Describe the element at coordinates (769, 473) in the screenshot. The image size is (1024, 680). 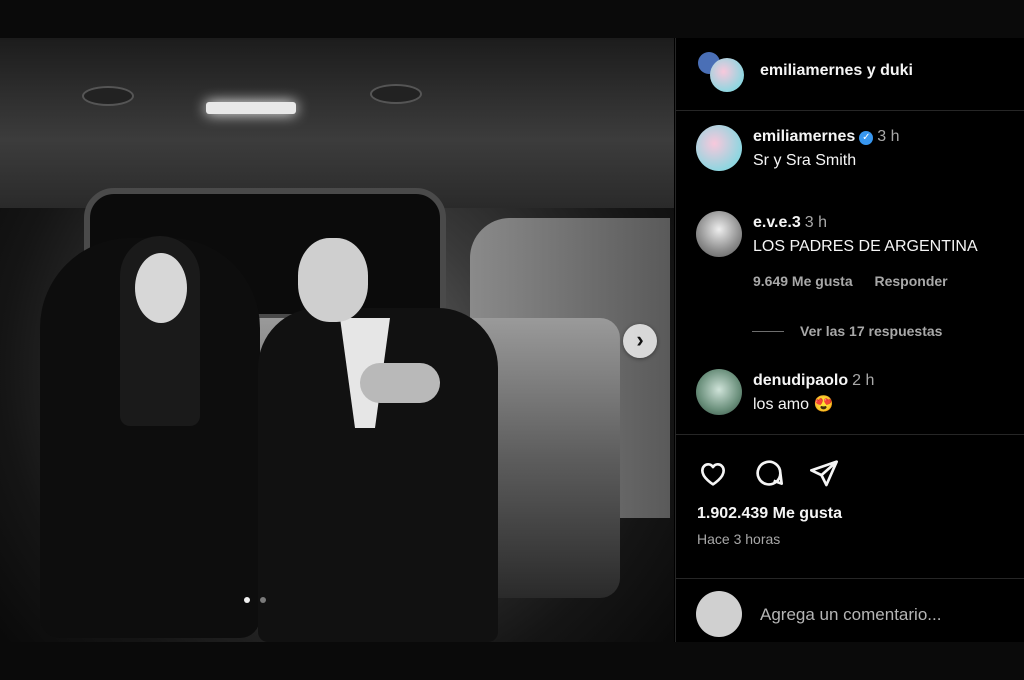
I see `comment-icon` at that location.